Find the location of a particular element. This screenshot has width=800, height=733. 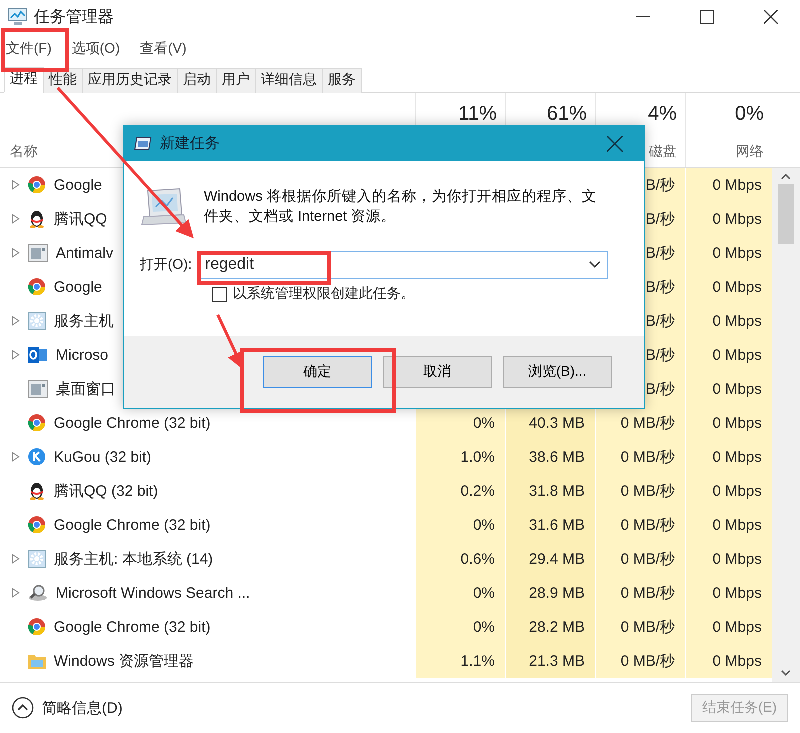

tab: 详细信息 is located at coordinates (289, 80).